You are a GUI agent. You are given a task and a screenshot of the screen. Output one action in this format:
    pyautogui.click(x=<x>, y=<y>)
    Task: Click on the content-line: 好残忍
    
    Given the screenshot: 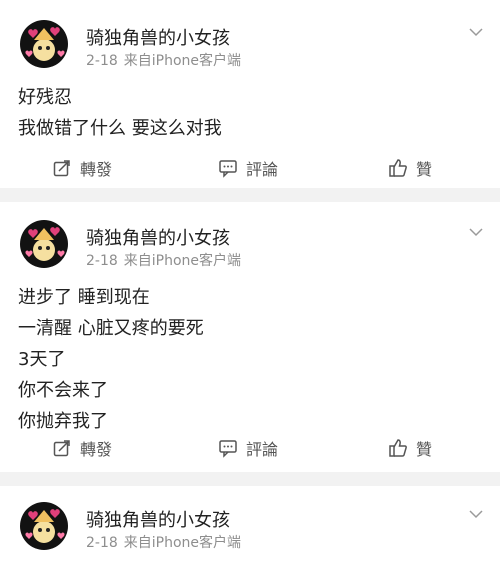 What is the action you would take?
    pyautogui.click(x=45, y=97)
    